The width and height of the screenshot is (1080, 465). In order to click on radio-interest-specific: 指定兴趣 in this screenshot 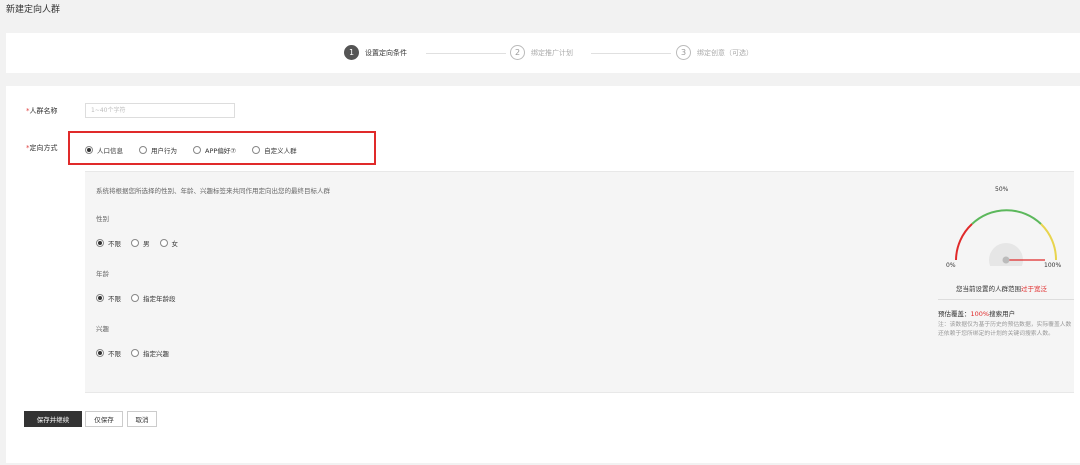, I will do `click(150, 353)`.